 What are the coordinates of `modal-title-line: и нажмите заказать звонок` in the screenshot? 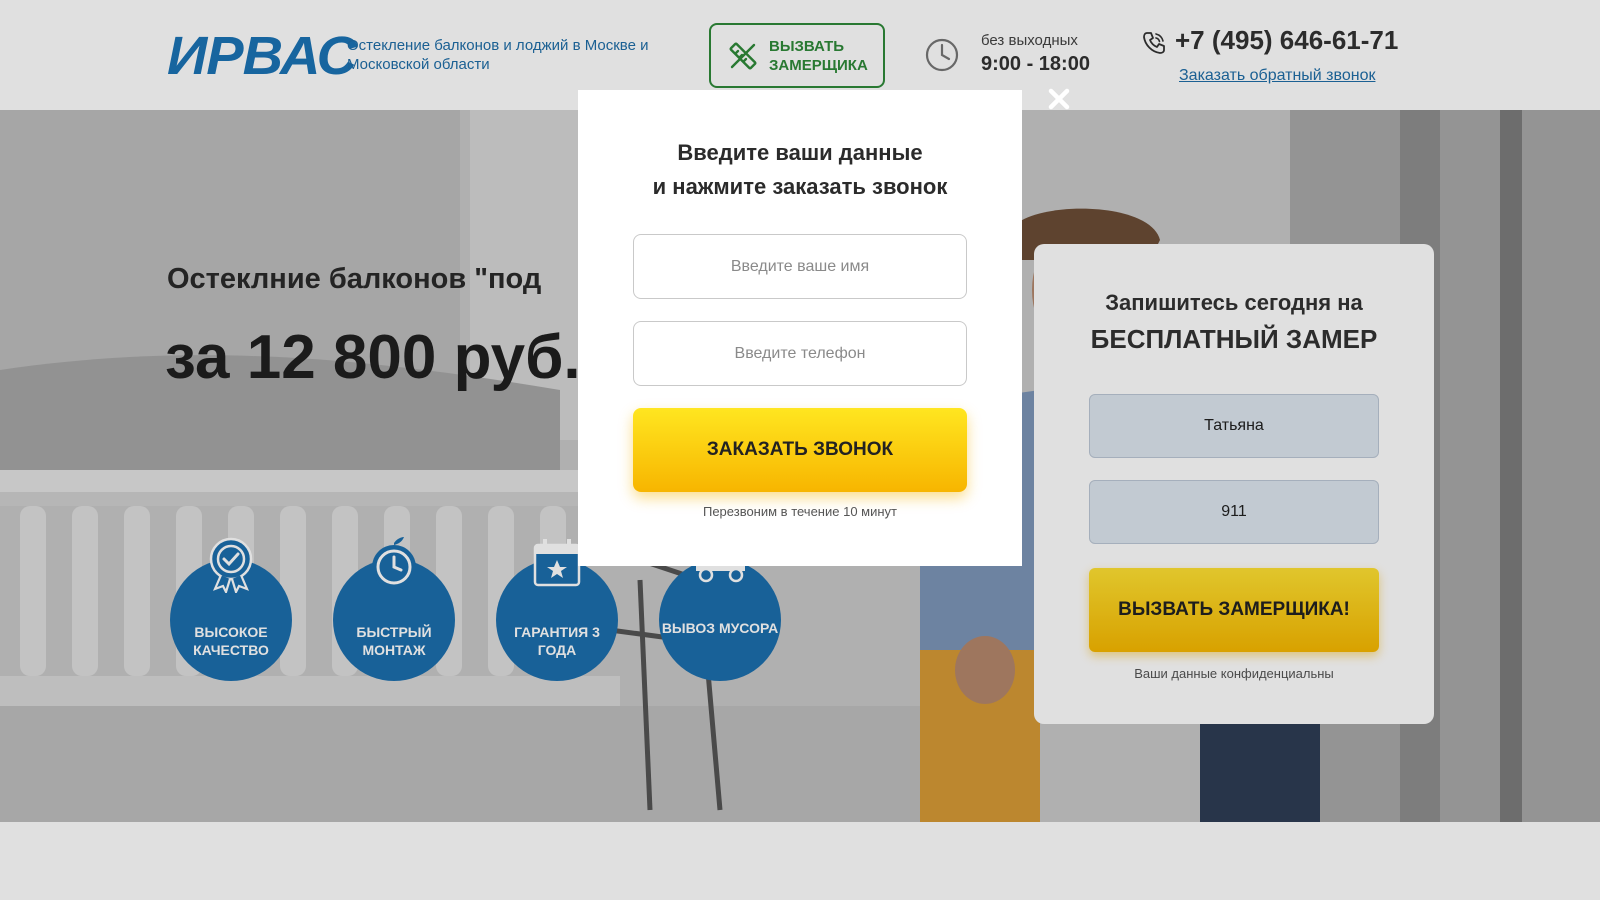 It's located at (800, 186).